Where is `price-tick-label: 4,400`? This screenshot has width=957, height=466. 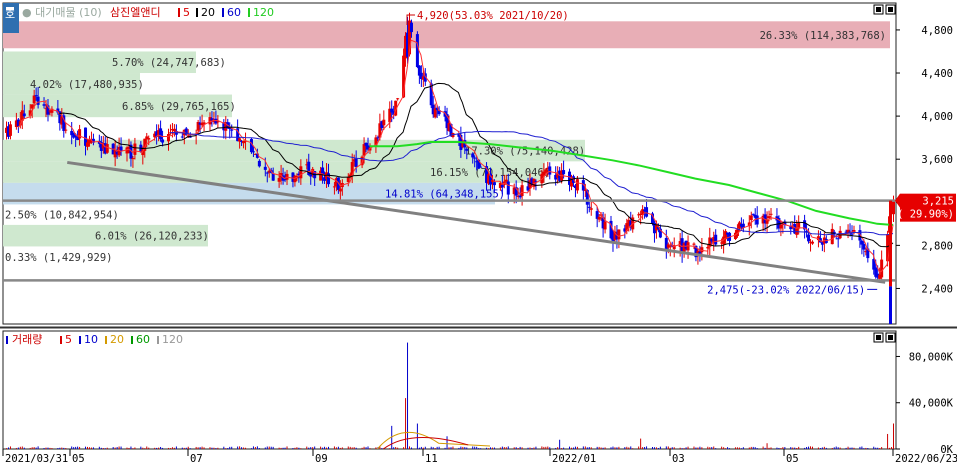
price-tick-label: 4,400 is located at coordinates (937, 74).